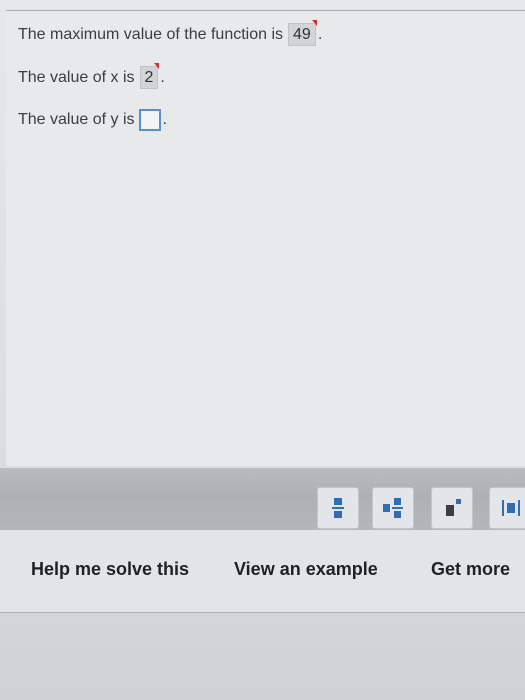 The image size is (525, 700). I want to click on help-me-solve-button: Help me solve this, so click(110, 569).